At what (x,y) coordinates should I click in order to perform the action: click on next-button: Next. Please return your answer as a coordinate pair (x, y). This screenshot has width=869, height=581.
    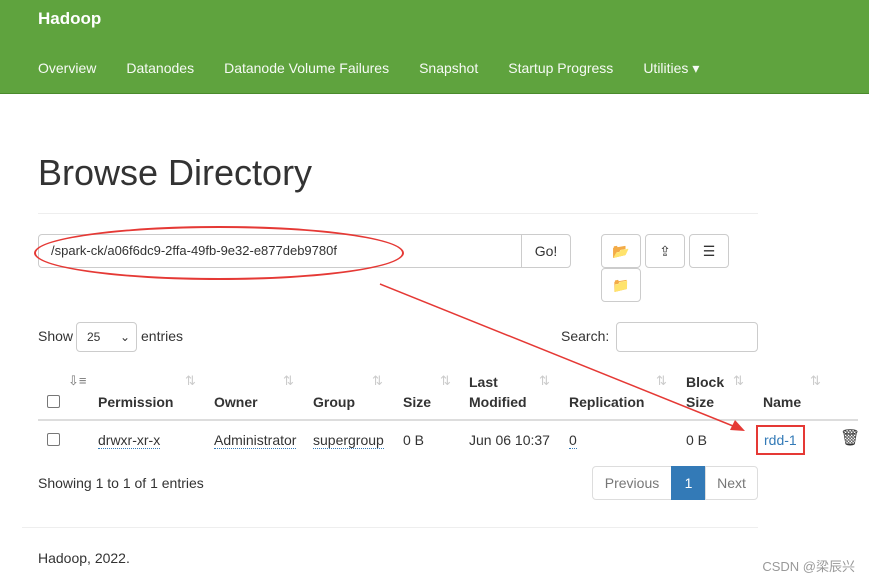
    Looking at the image, I should click on (731, 483).